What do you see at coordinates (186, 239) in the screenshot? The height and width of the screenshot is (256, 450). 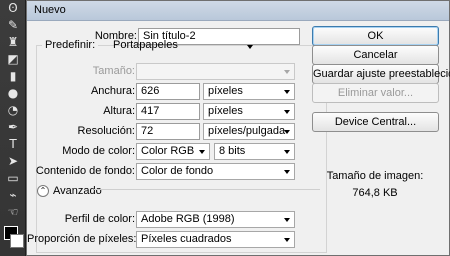 I see `pixel-aspect-value: Píxeles cuadrados` at bounding box center [186, 239].